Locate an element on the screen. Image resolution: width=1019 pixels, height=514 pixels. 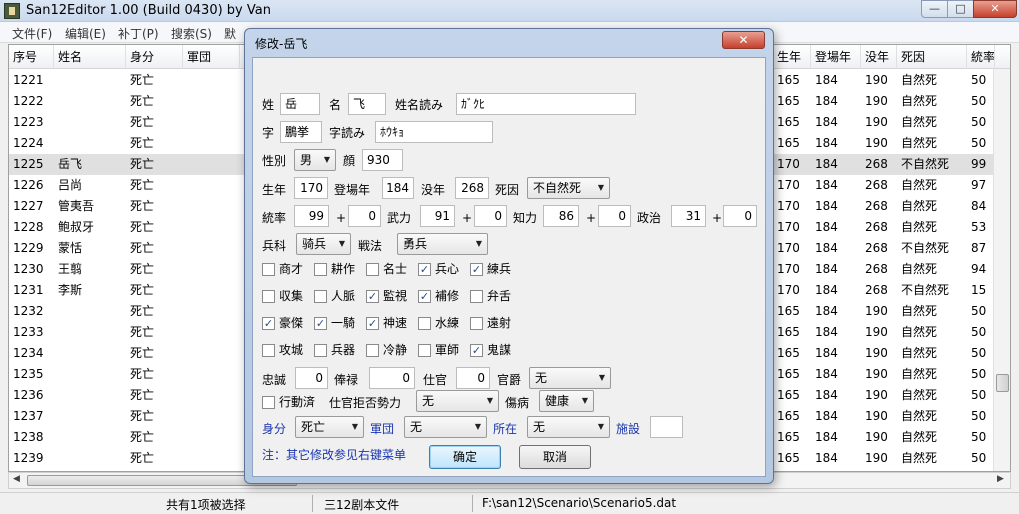
col-id: 序号 is located at coordinates (31, 57).